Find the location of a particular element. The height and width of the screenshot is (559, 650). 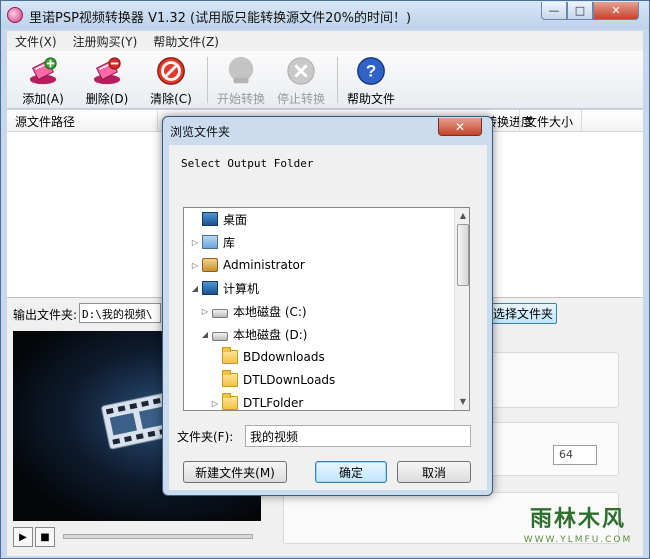

playback-controls: ▶ ■ is located at coordinates (137, 537).